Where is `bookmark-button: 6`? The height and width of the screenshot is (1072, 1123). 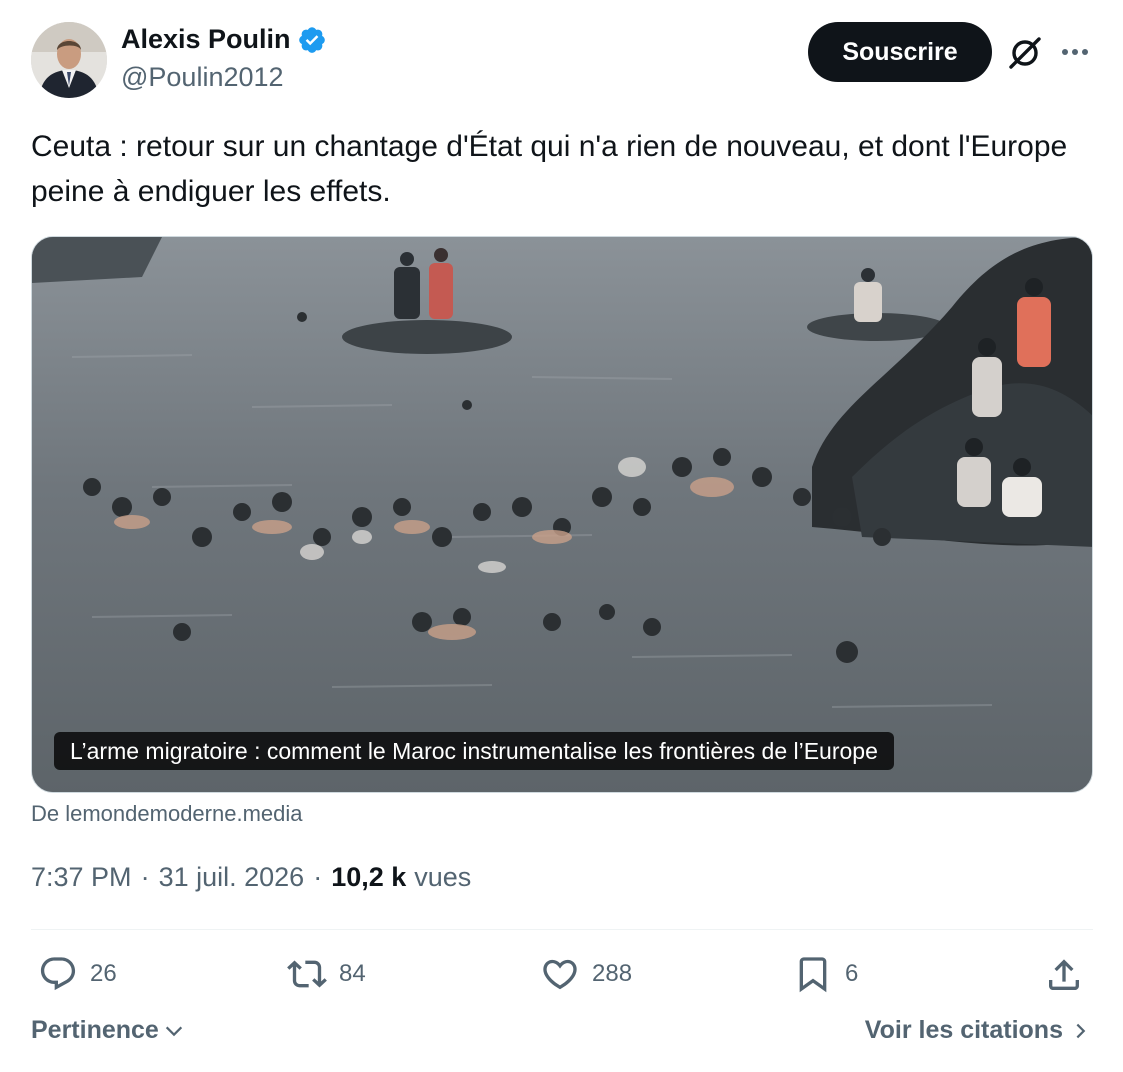
bookmark-button: 6 is located at coordinates (825, 974).